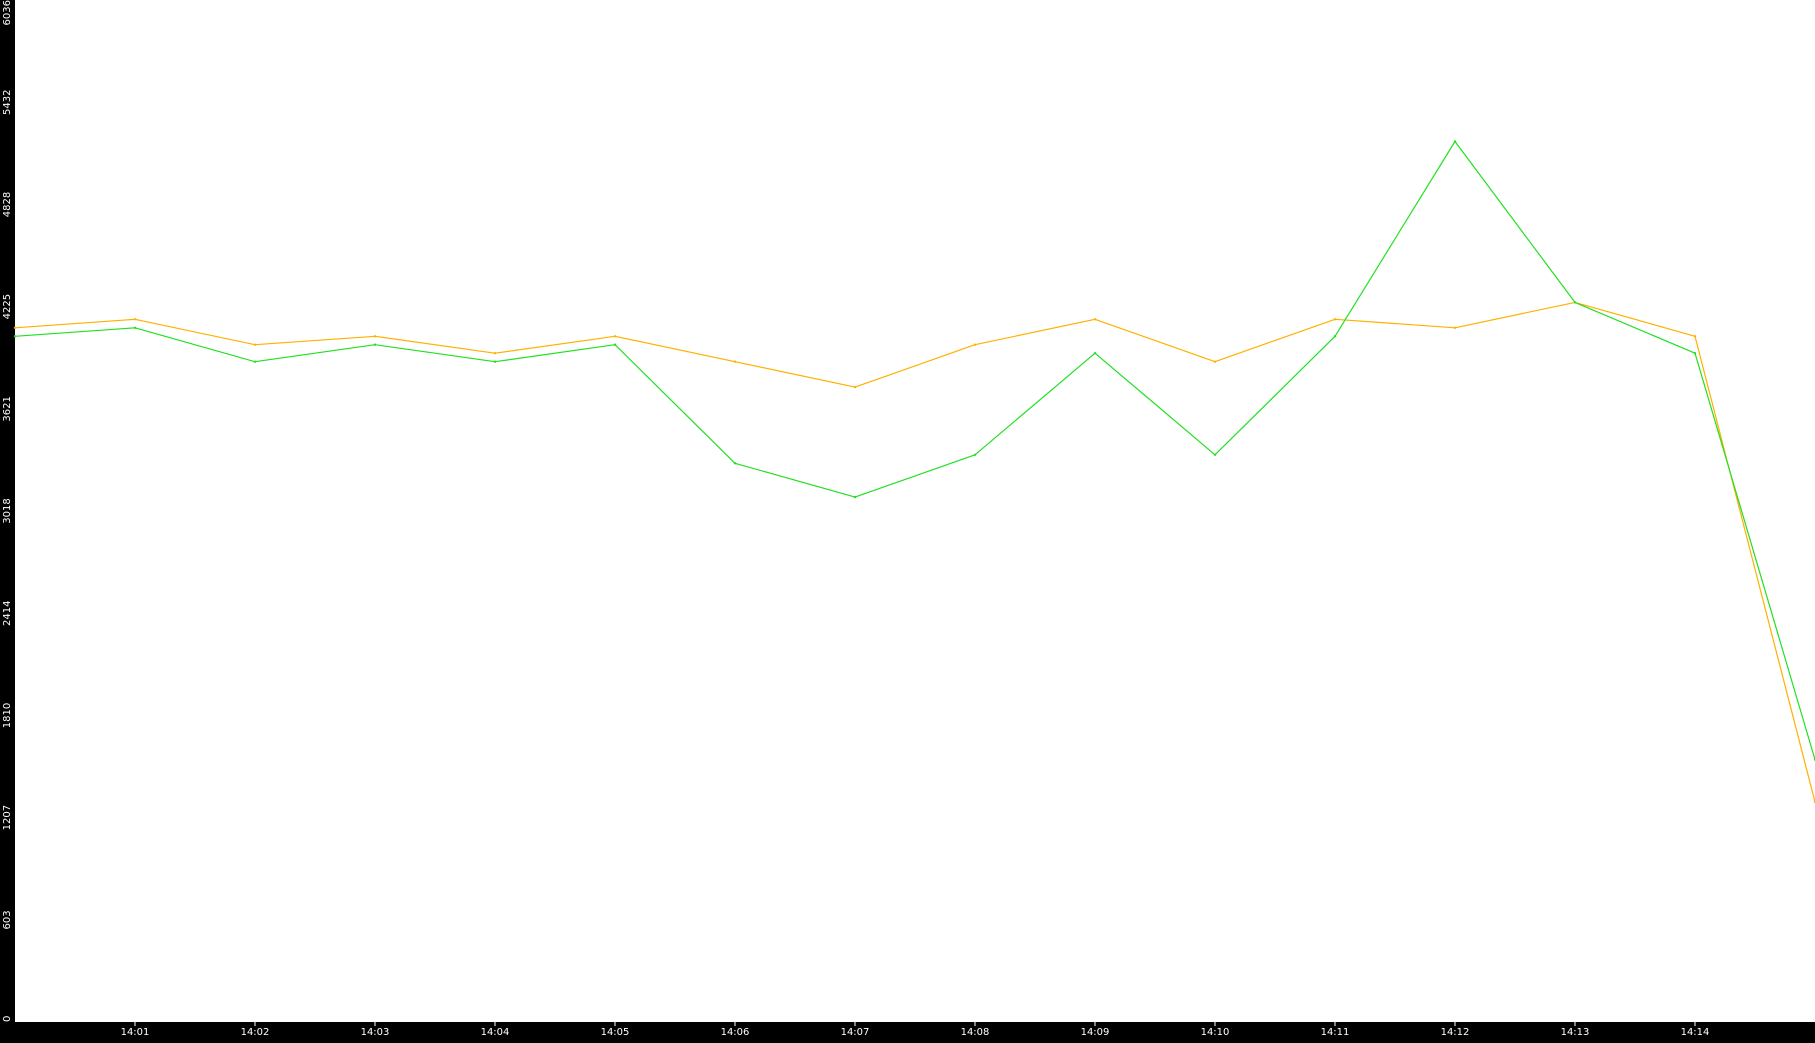 The width and height of the screenshot is (1815, 1043). What do you see at coordinates (7, 613) in the screenshot?
I see `y-tick-label: 2414` at bounding box center [7, 613].